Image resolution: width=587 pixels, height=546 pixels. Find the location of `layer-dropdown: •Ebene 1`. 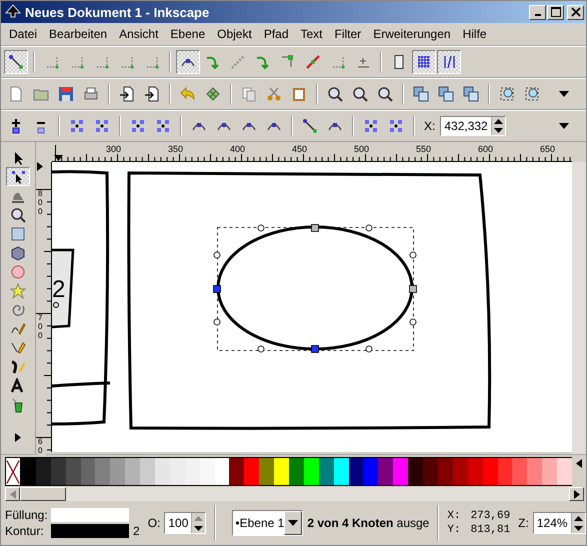

layer-dropdown: •Ebene 1 is located at coordinates (268, 523).